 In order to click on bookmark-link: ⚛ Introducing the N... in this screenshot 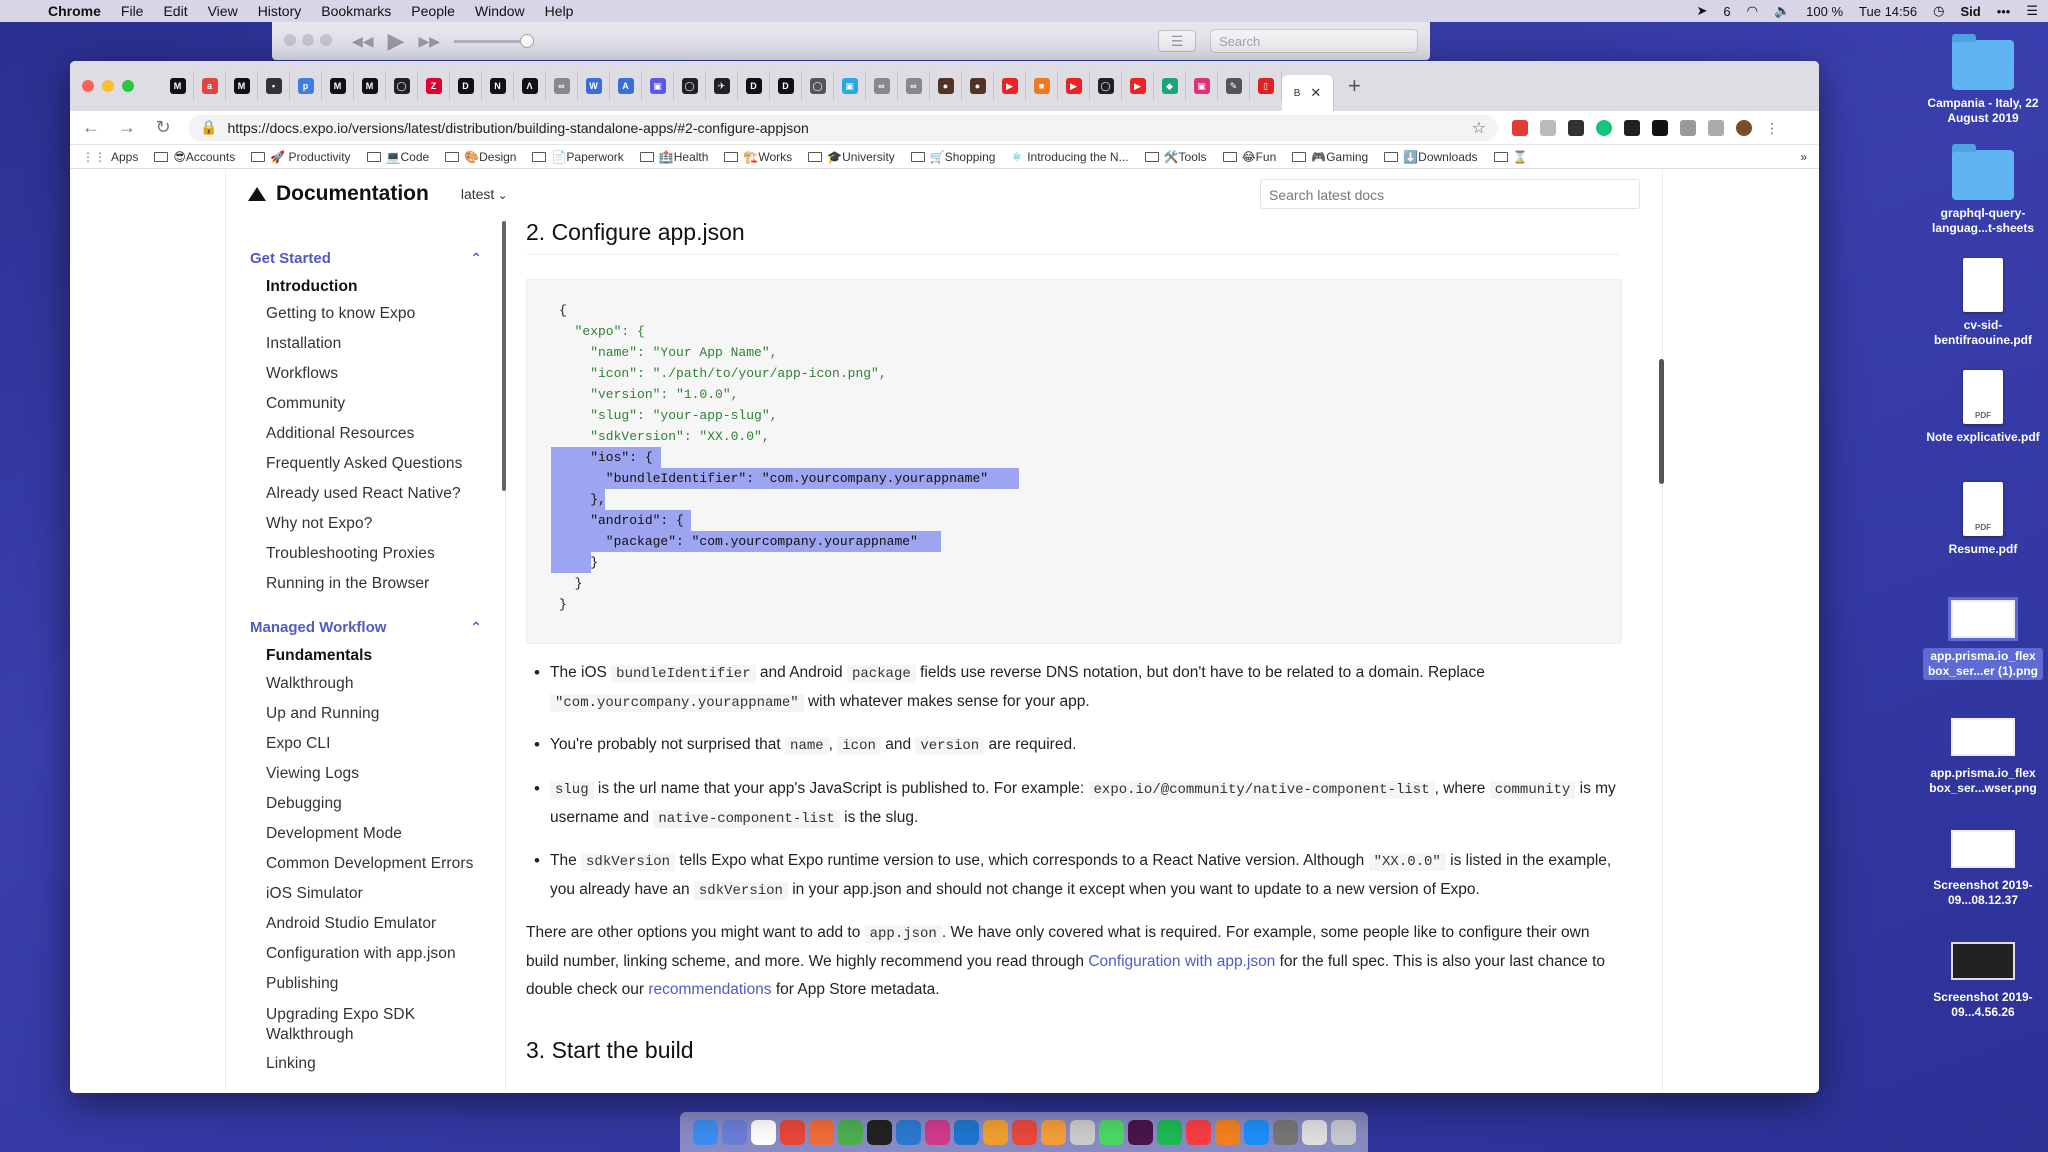, I will do `click(1069, 157)`.